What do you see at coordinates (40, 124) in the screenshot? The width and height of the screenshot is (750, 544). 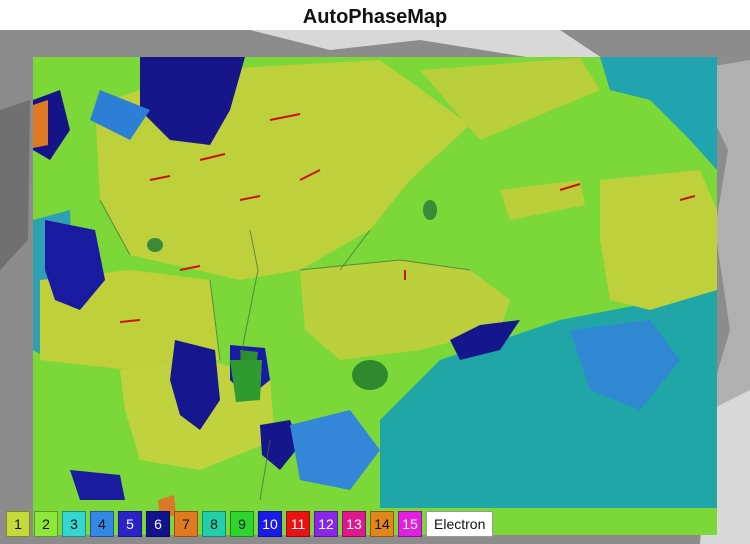 I see `phase-7-inclusion-left` at bounding box center [40, 124].